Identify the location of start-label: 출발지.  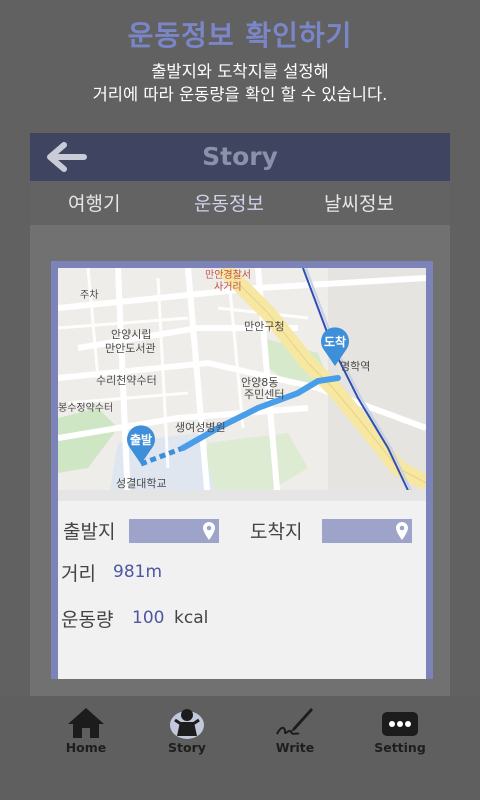
(89, 532).